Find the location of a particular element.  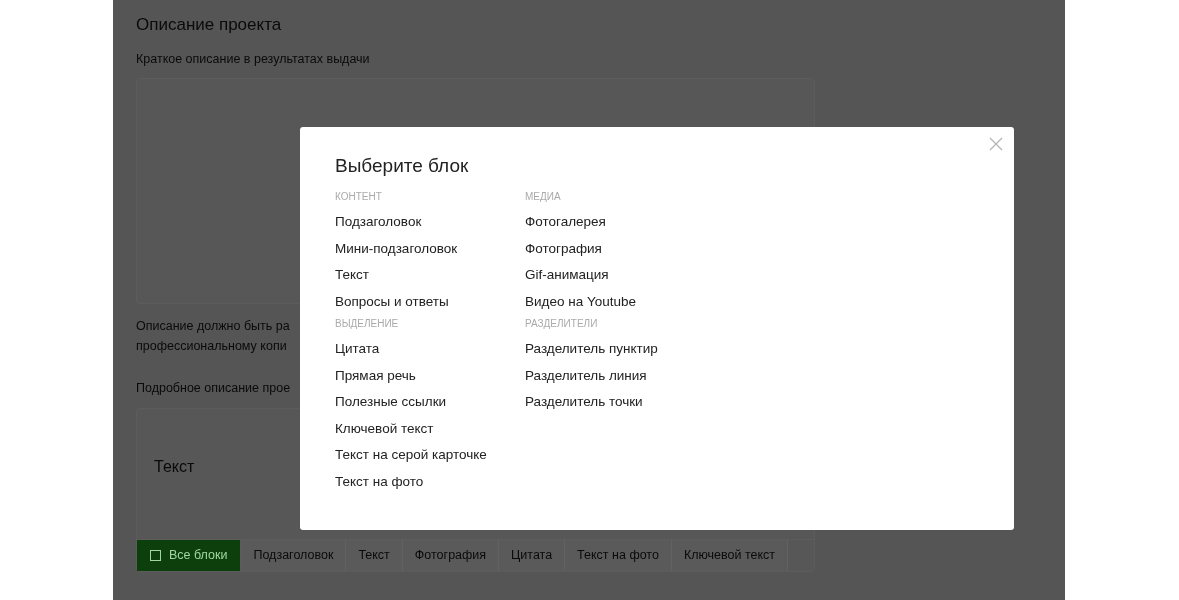

editor-placeholder: Текст is located at coordinates (174, 466).